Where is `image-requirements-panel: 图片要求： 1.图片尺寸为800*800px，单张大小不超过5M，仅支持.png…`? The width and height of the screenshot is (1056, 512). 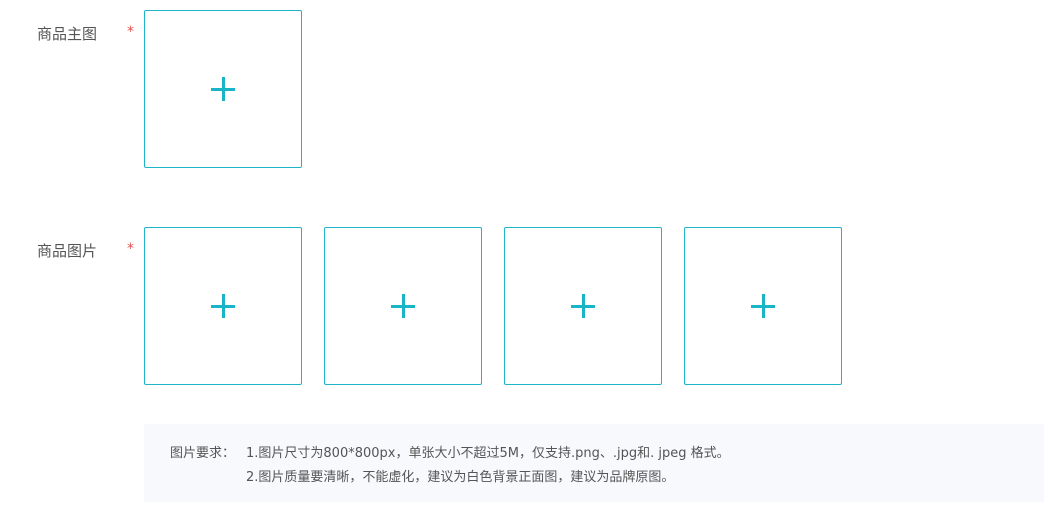
image-requirements-panel: 图片要求： 1.图片尺寸为800*800px，单张大小不超过5M，仅支持.png… is located at coordinates (594, 463).